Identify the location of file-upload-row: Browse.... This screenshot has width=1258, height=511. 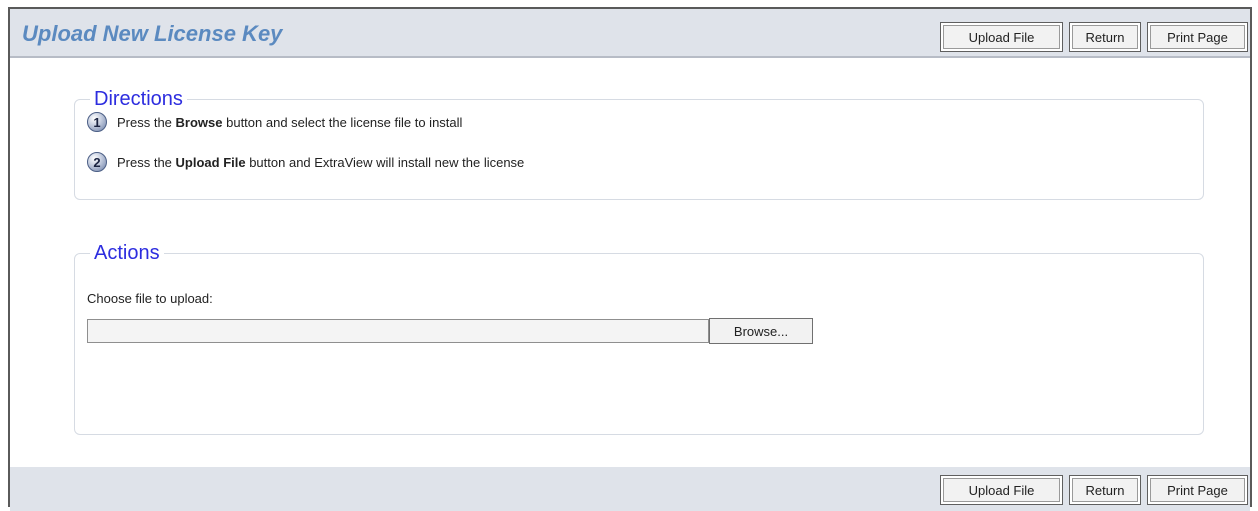
(639, 331).